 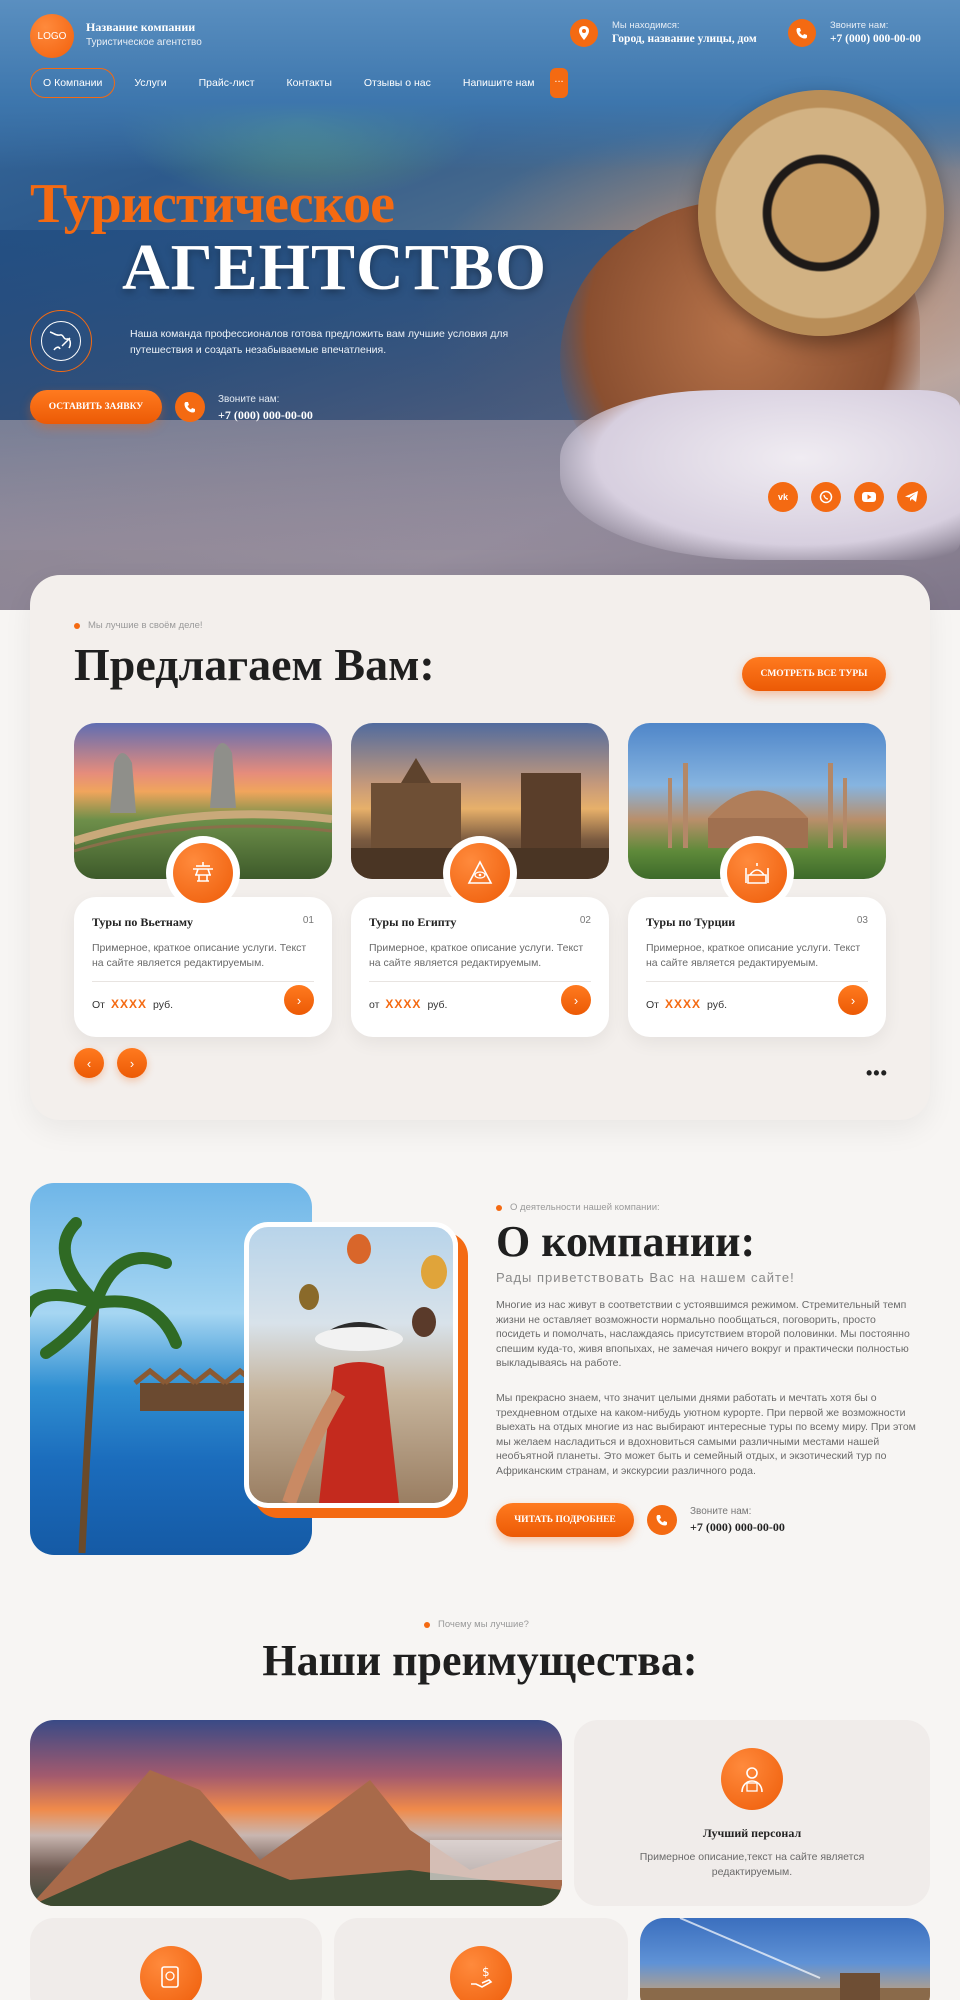 What do you see at coordinates (144, 42) in the screenshot?
I see `company-subtitle: Туристическое агентство` at bounding box center [144, 42].